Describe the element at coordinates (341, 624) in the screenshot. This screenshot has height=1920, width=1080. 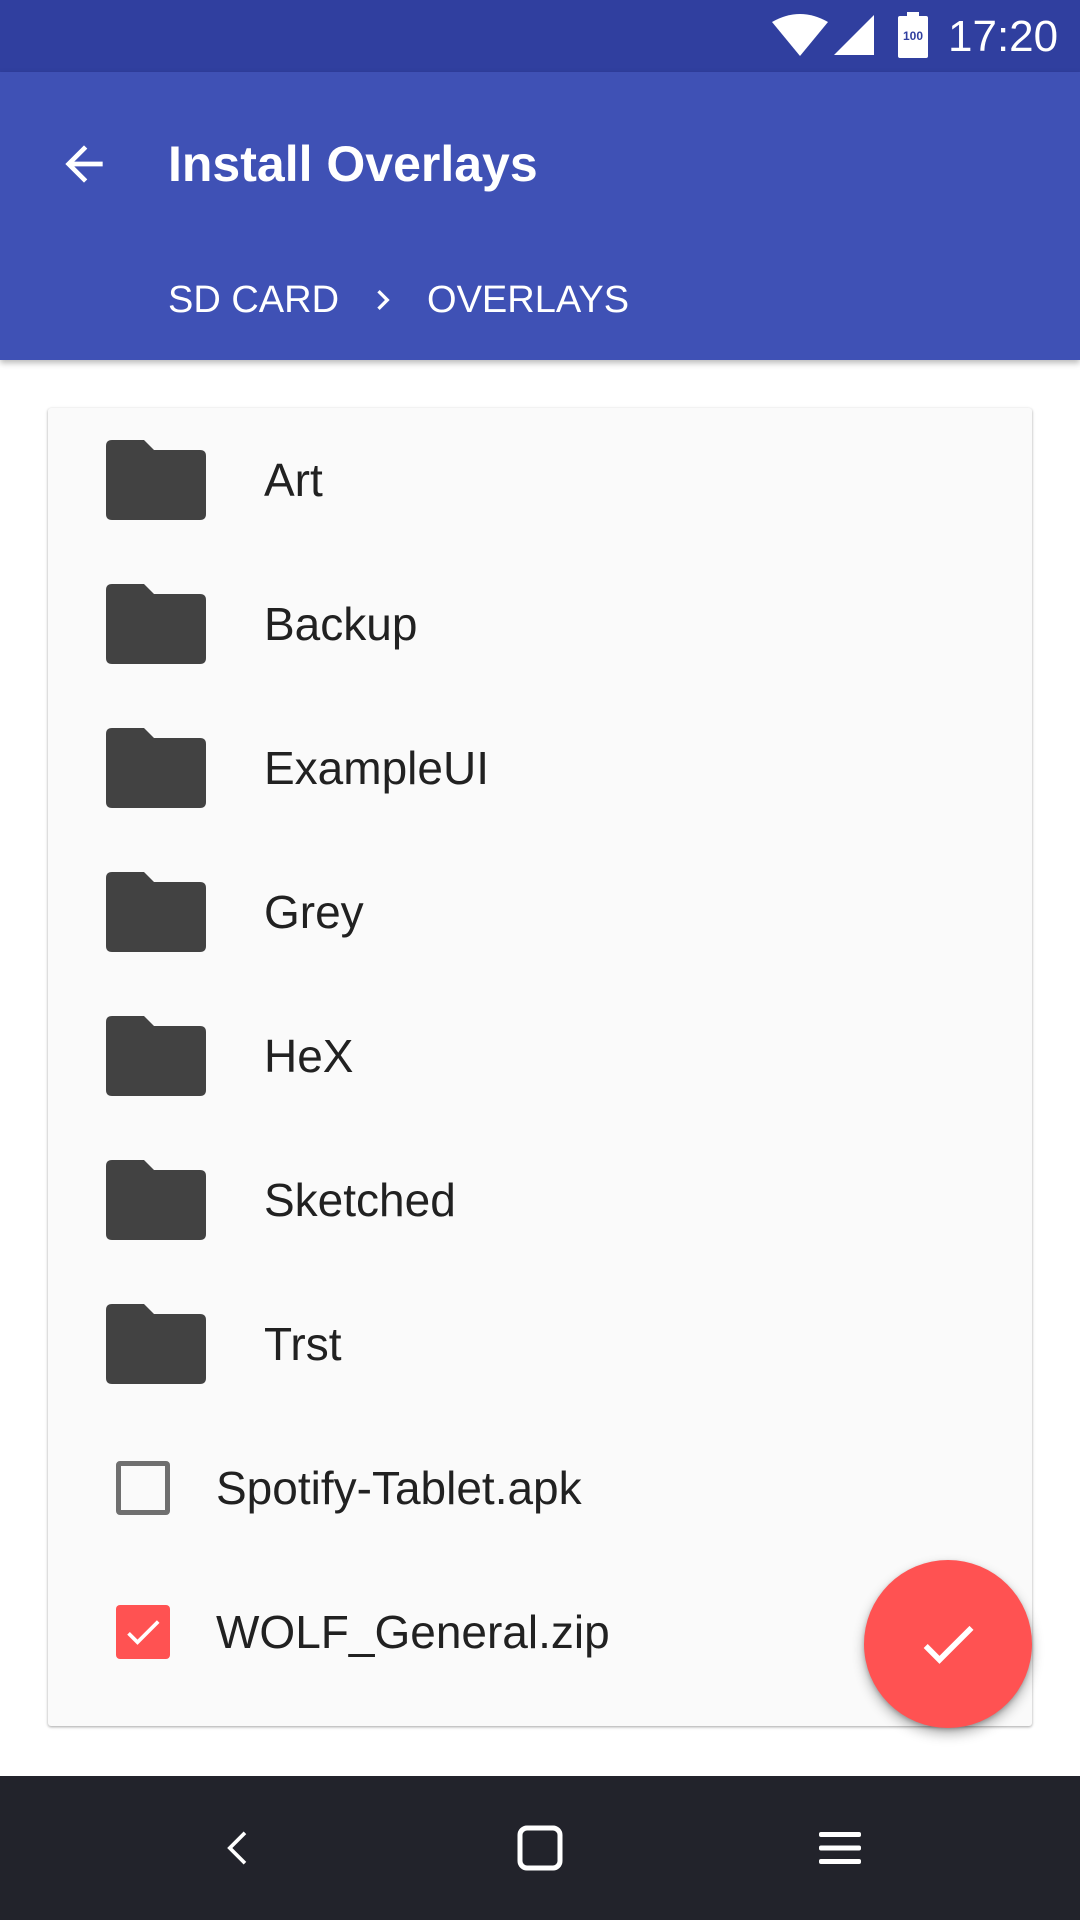
I see `folder-name: Backup` at that location.